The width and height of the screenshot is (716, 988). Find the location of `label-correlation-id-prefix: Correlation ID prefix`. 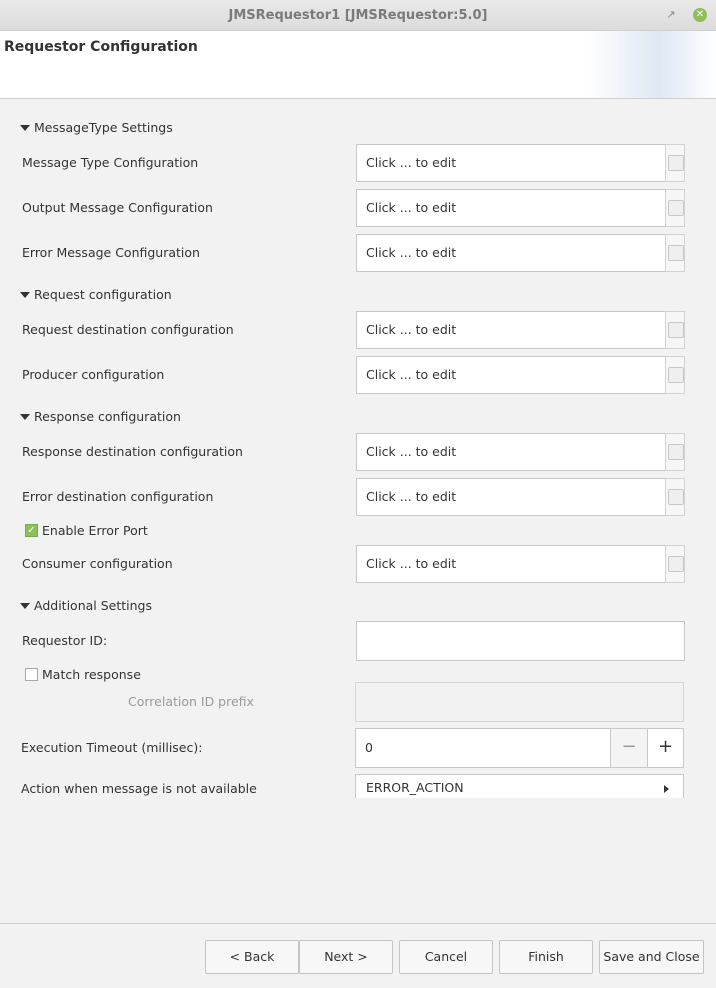

label-correlation-id-prefix: Correlation ID prefix is located at coordinates (191, 701).